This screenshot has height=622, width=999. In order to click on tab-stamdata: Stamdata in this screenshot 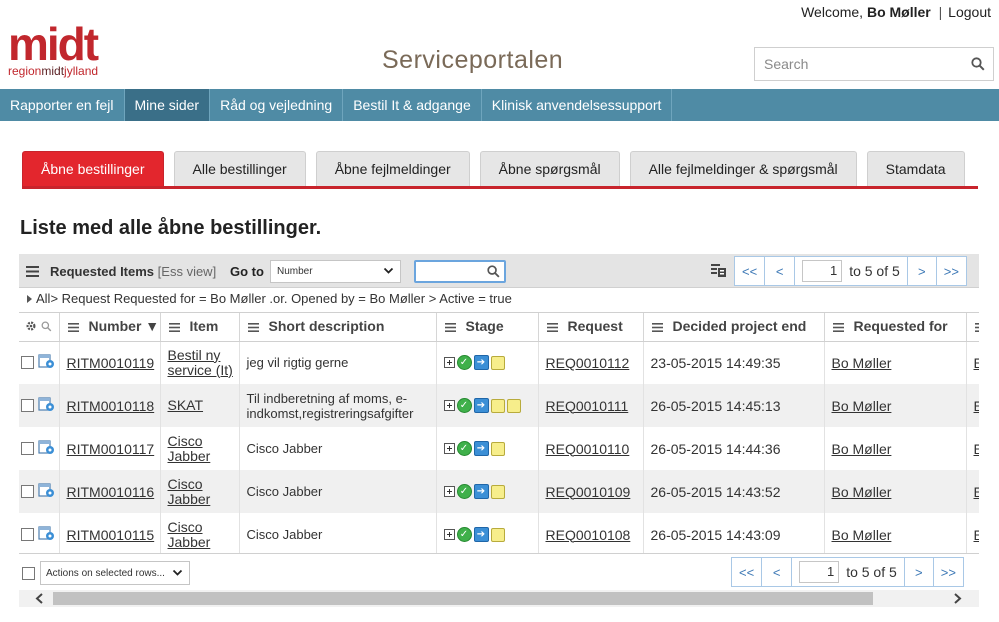, I will do `click(915, 168)`.